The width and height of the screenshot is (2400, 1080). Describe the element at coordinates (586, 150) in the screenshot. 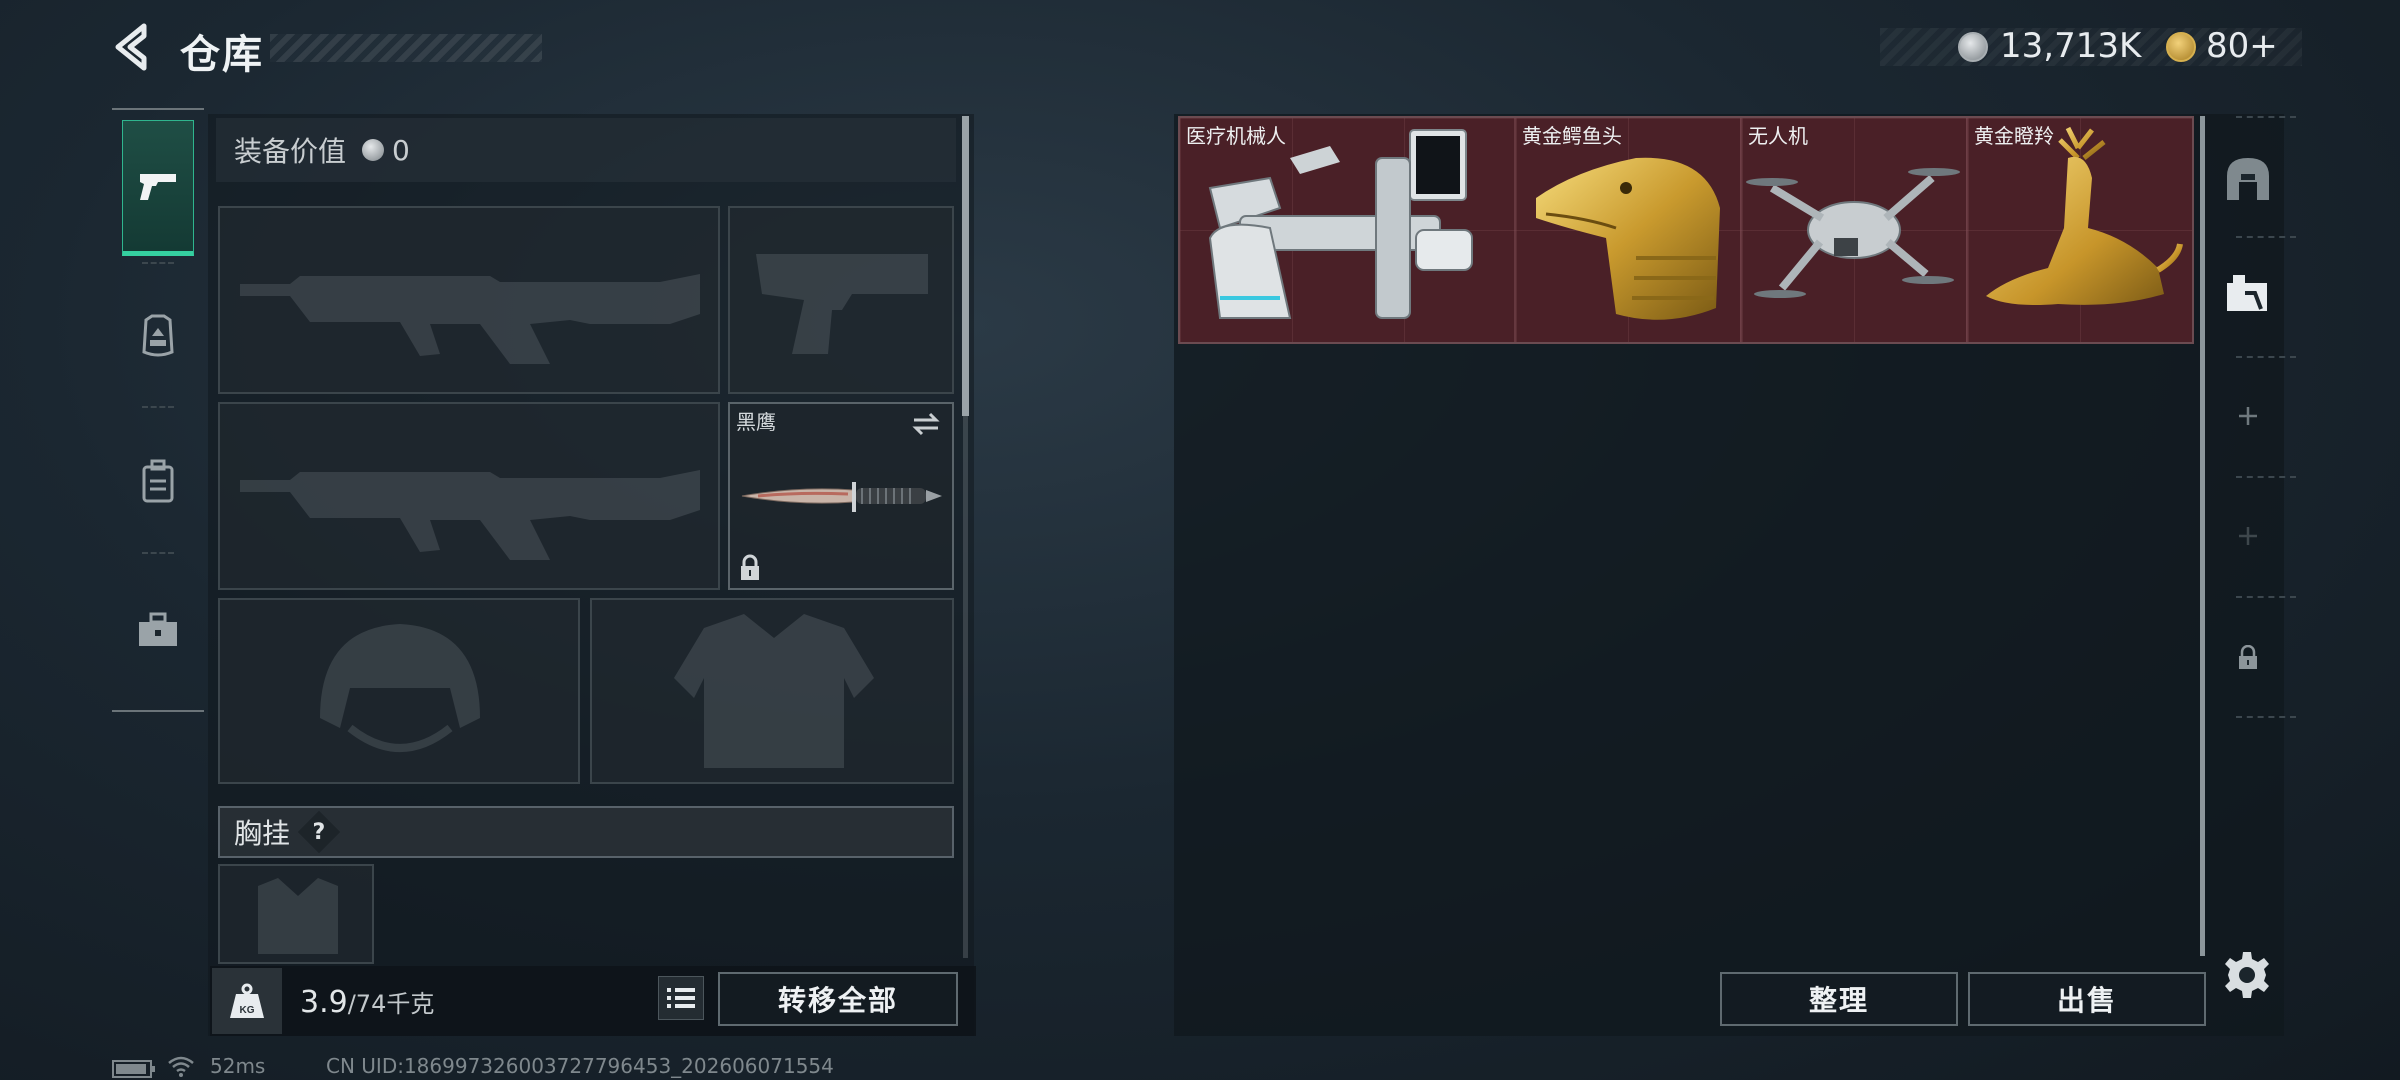

I see `equipment-value-bar: 装备价值 0` at that location.